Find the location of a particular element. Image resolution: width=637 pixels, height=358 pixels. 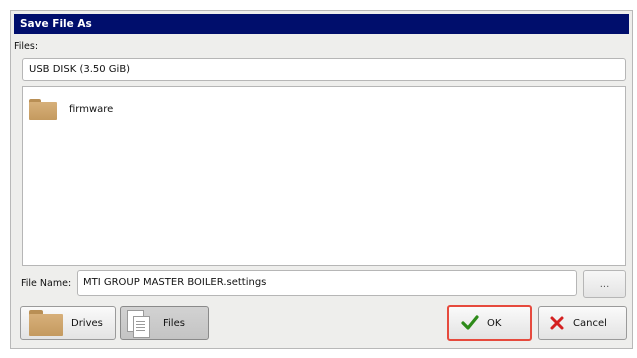

file-name-label: File Name: is located at coordinates (46, 283).